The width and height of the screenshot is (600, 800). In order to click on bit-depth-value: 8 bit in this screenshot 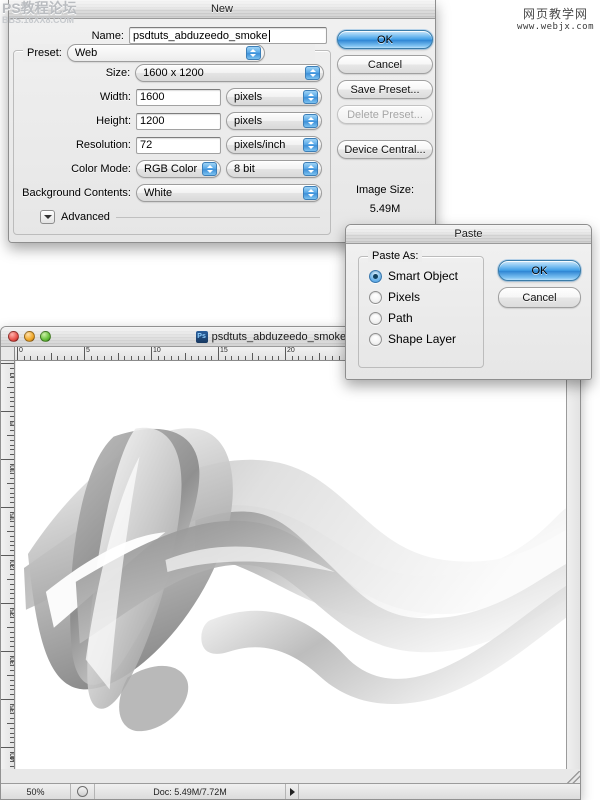, I will do `click(244, 169)`.